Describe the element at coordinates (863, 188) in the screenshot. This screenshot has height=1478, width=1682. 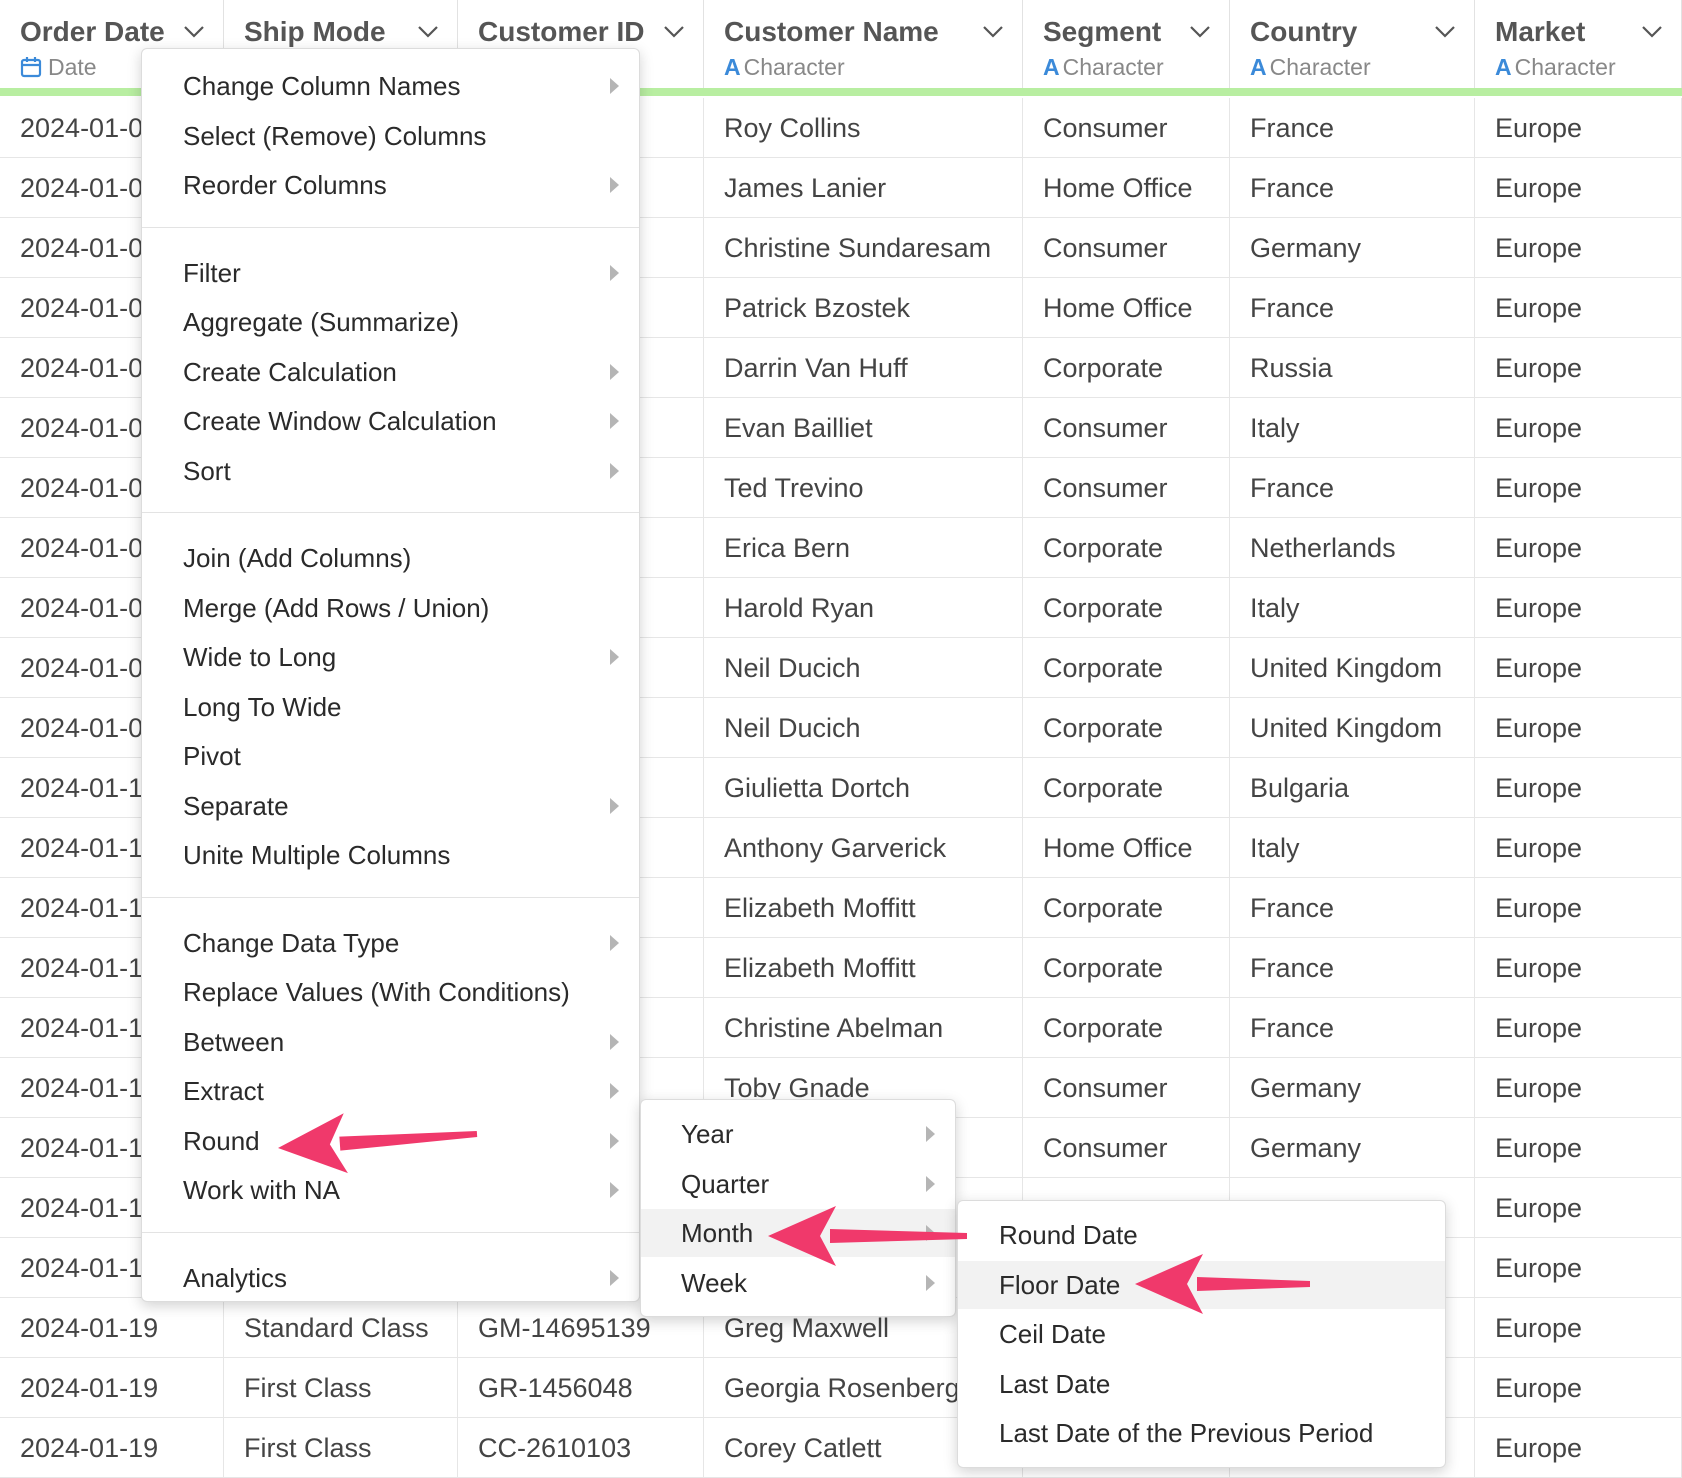
I see `cell-customer-name: James Lanier` at that location.